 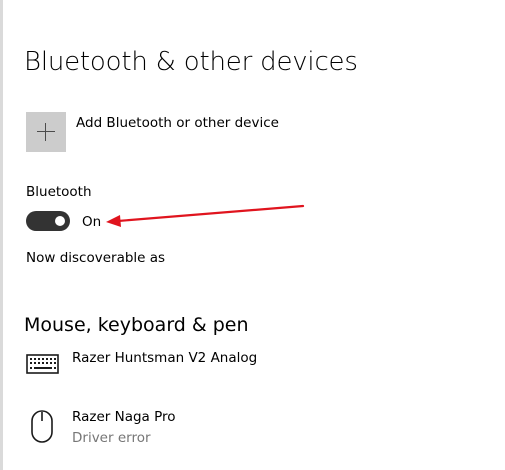 I want to click on device-name: Razer Huntsman V2 Analog, so click(x=165, y=358).